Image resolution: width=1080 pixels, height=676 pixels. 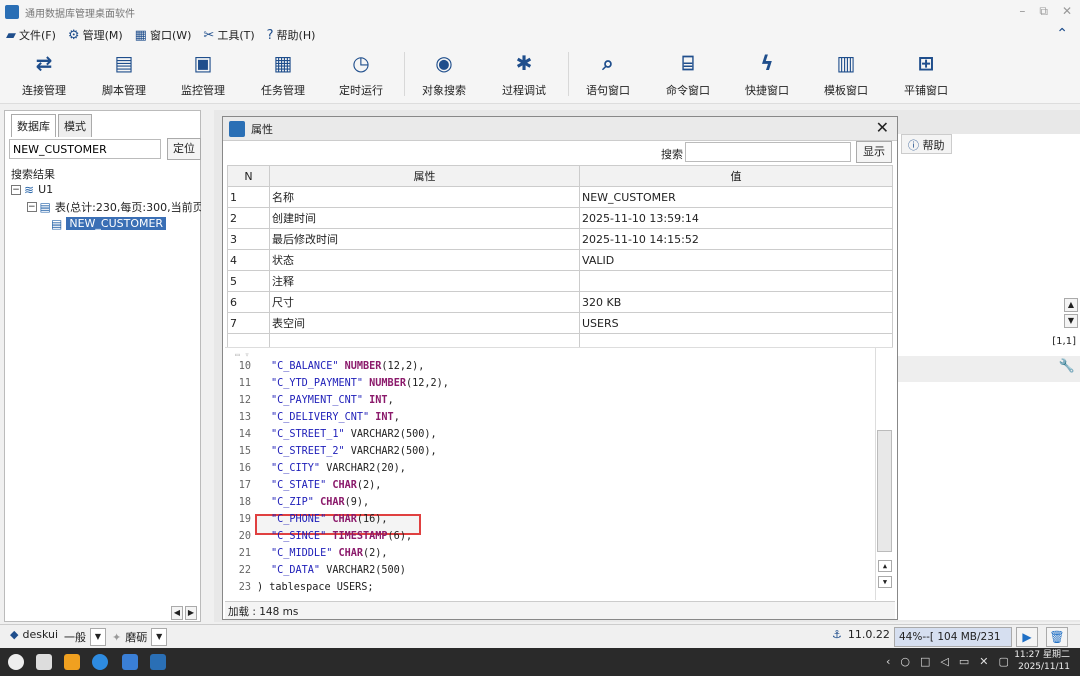 I want to click on volume-icon: ◁, so click(x=944, y=661).